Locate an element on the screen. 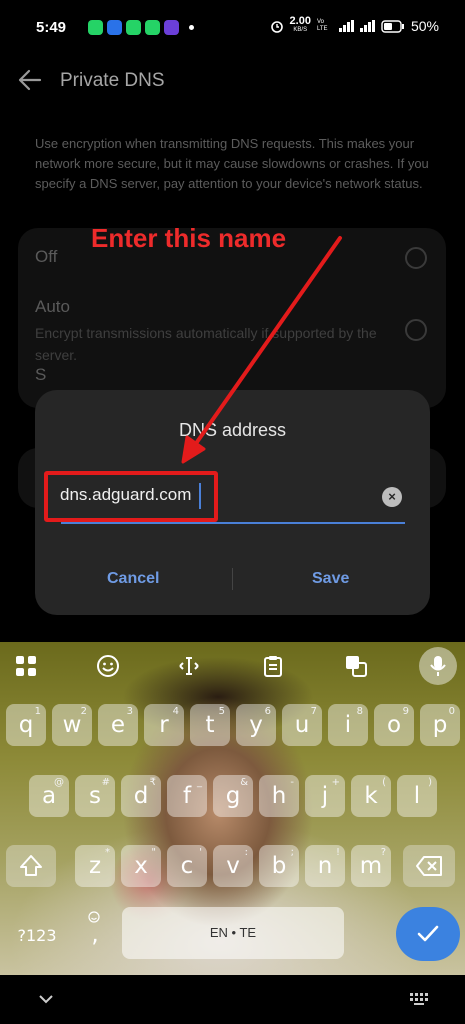 This screenshot has height=1024, width=465. key-hint: ( is located at coordinates (384, 782).